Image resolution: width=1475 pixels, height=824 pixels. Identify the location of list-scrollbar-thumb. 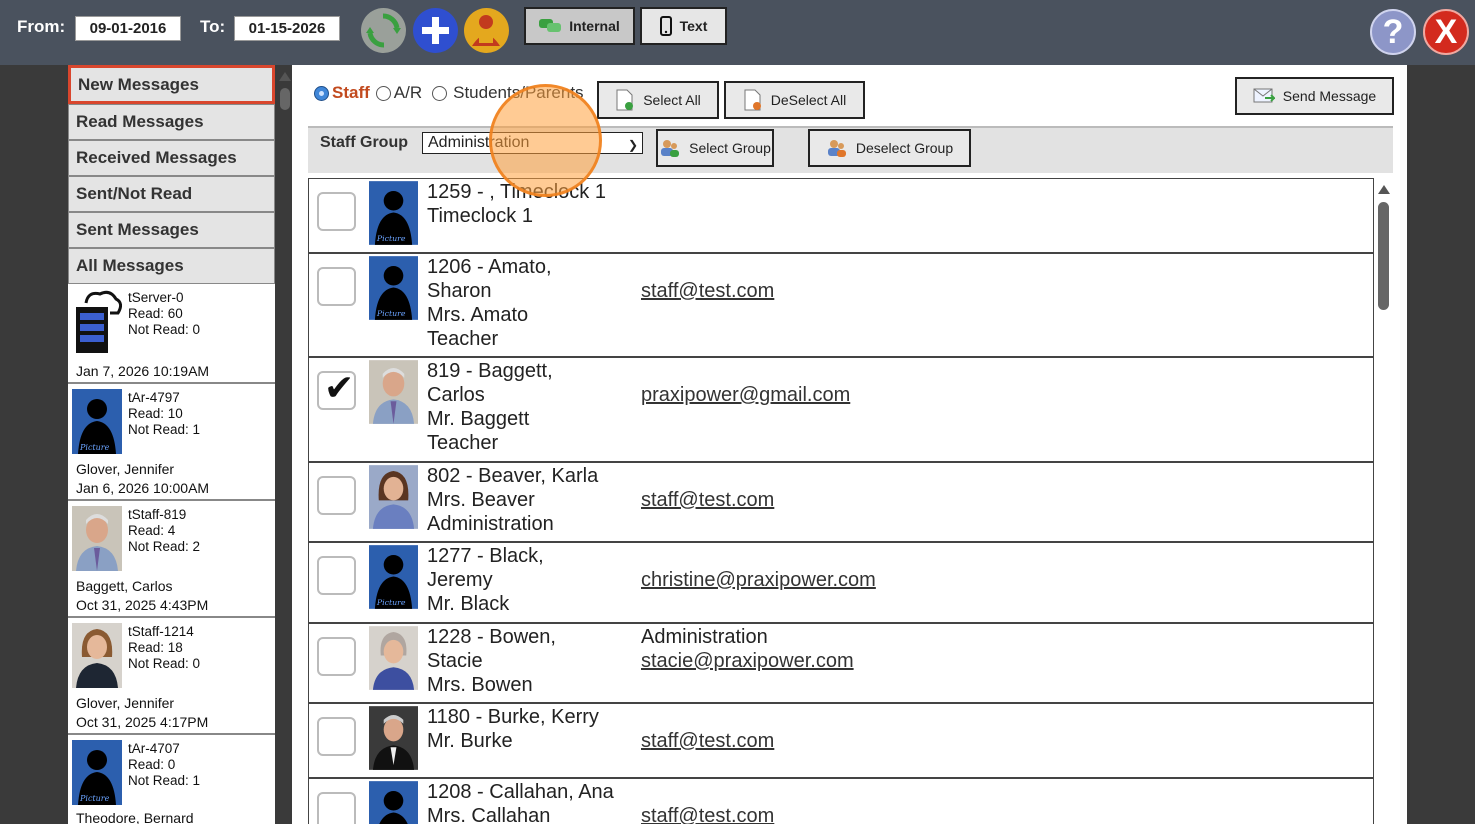
(1383, 256).